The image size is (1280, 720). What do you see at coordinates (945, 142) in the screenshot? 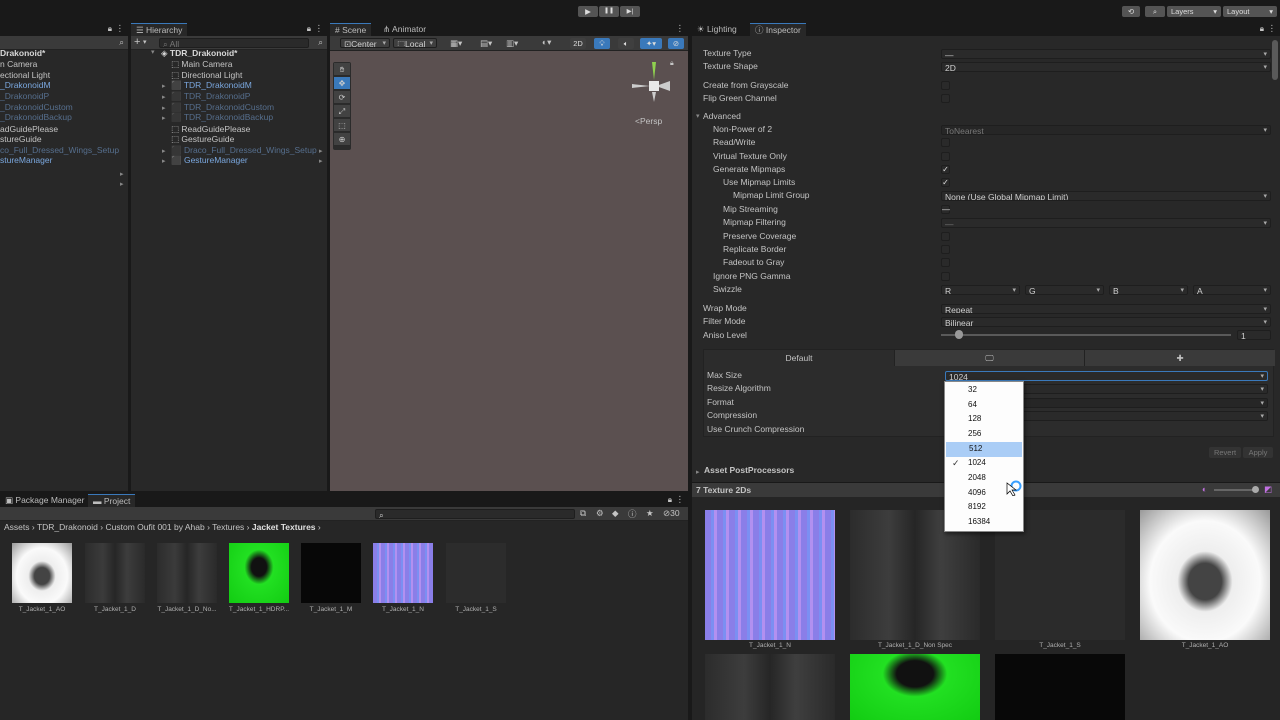
I see `read-write-checkbox` at bounding box center [945, 142].